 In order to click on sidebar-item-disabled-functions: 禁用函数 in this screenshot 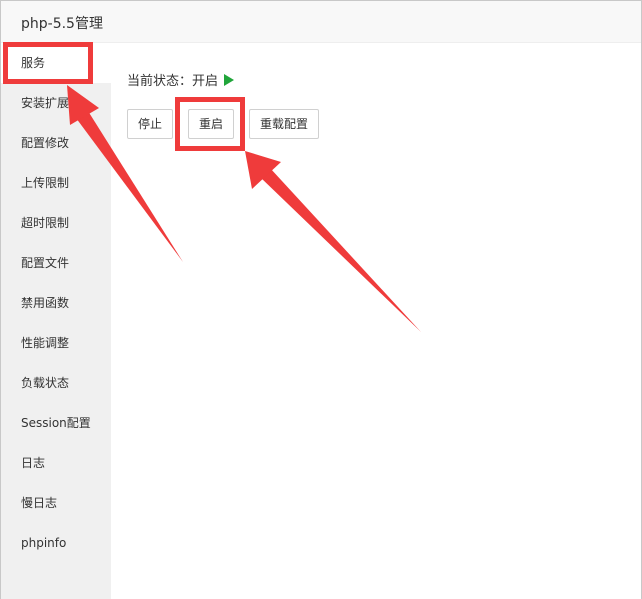, I will do `click(56, 303)`.